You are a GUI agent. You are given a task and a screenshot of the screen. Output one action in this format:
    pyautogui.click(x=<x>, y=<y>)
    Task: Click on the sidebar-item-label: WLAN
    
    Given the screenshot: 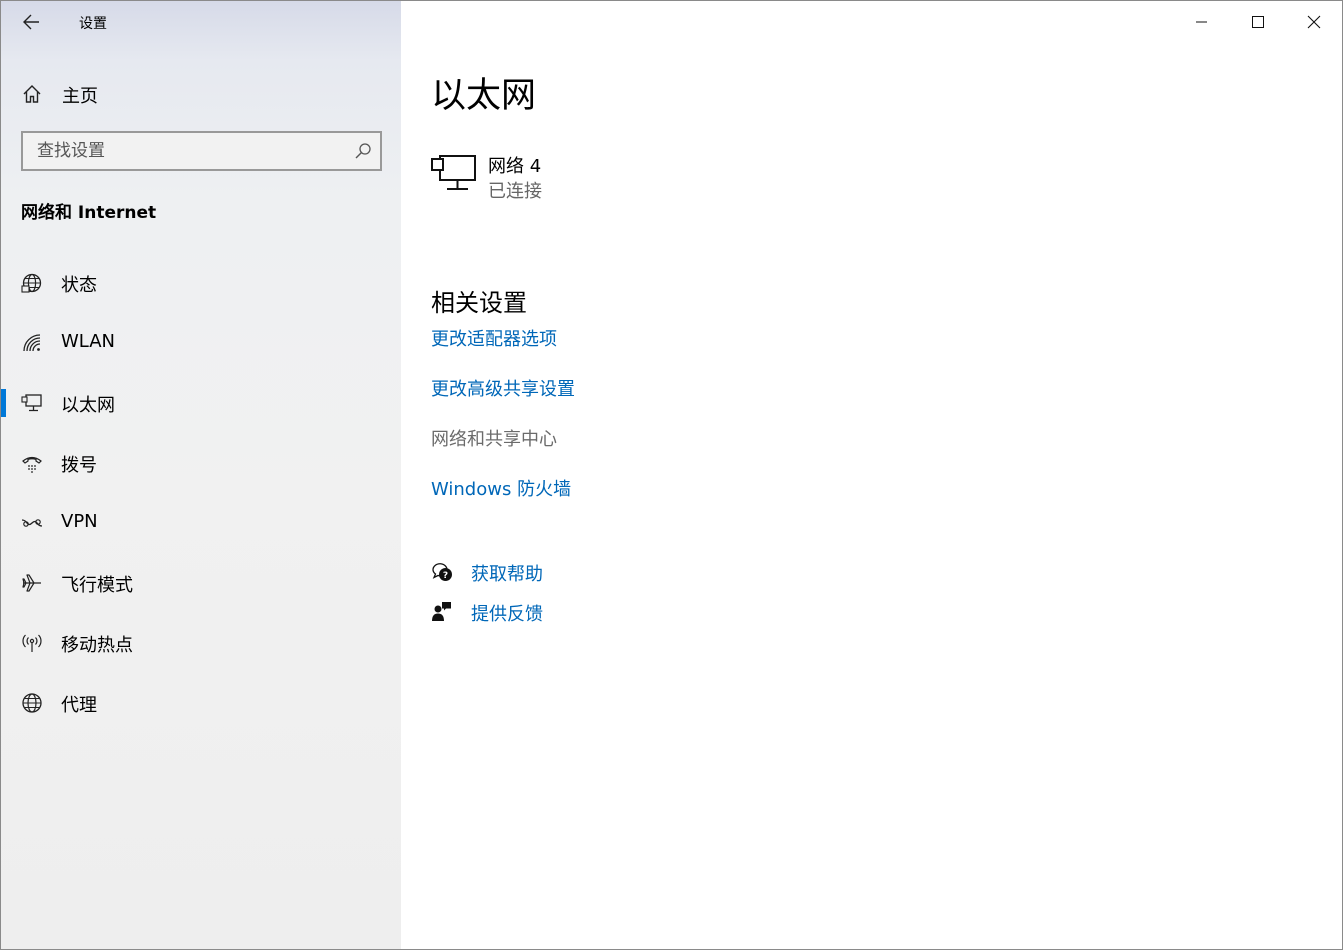 What is the action you would take?
    pyautogui.click(x=88, y=341)
    